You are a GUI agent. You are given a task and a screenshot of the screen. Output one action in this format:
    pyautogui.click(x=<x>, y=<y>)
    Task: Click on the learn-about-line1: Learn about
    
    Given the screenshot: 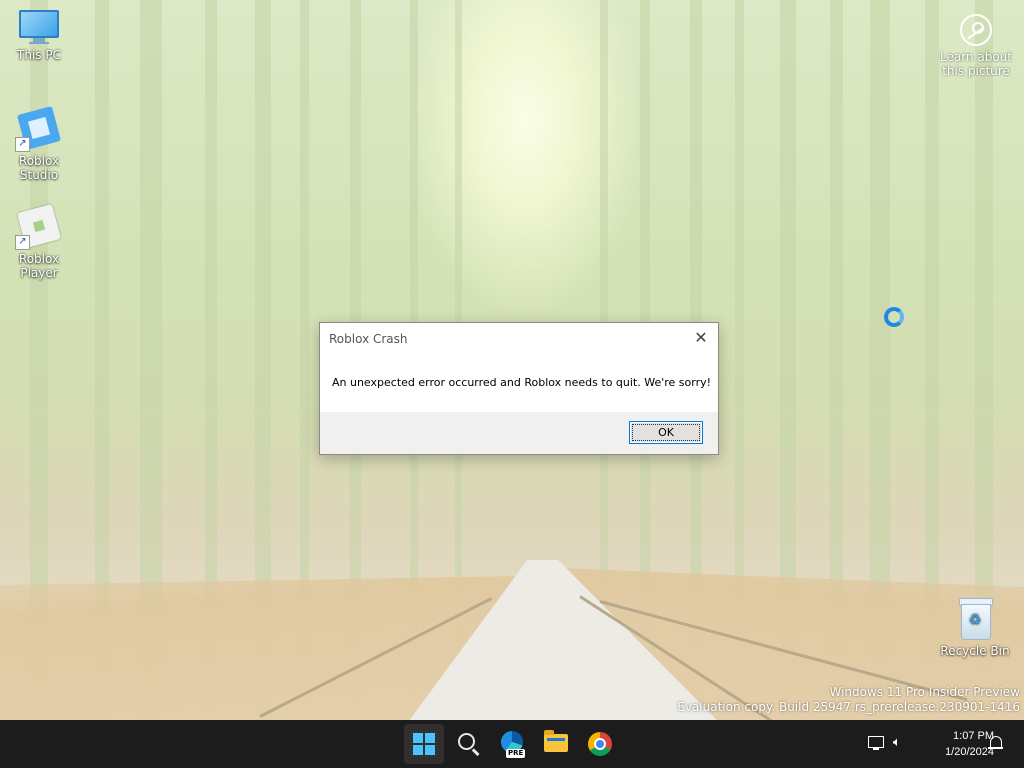 What is the action you would take?
    pyautogui.click(x=976, y=57)
    